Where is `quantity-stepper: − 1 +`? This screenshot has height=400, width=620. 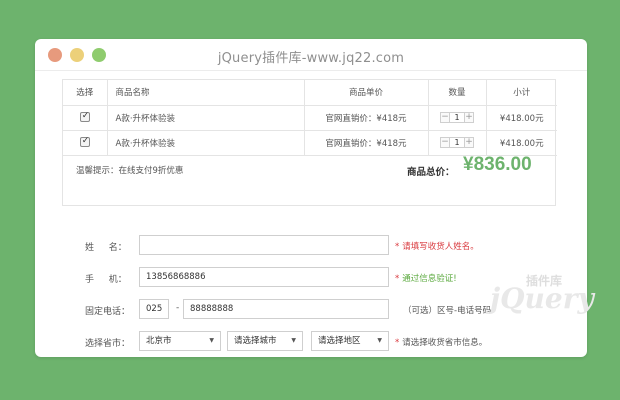 quantity-stepper: − 1 + is located at coordinates (457, 117).